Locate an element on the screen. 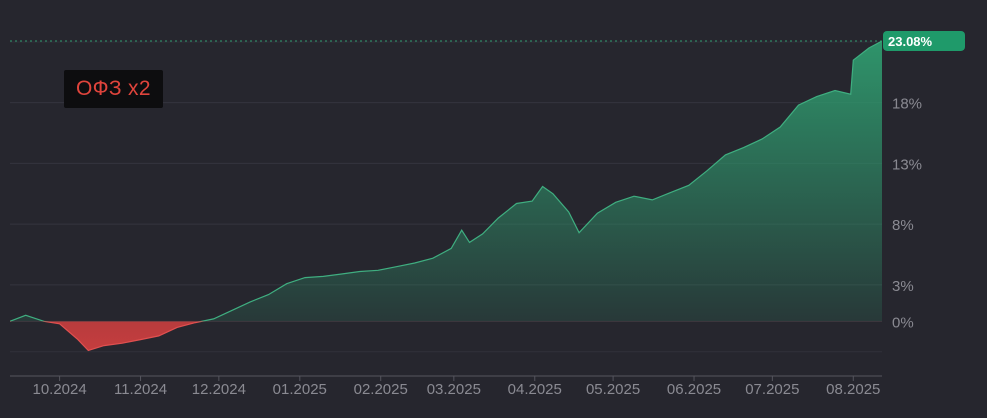  y-tick-label: 8% is located at coordinates (903, 225).